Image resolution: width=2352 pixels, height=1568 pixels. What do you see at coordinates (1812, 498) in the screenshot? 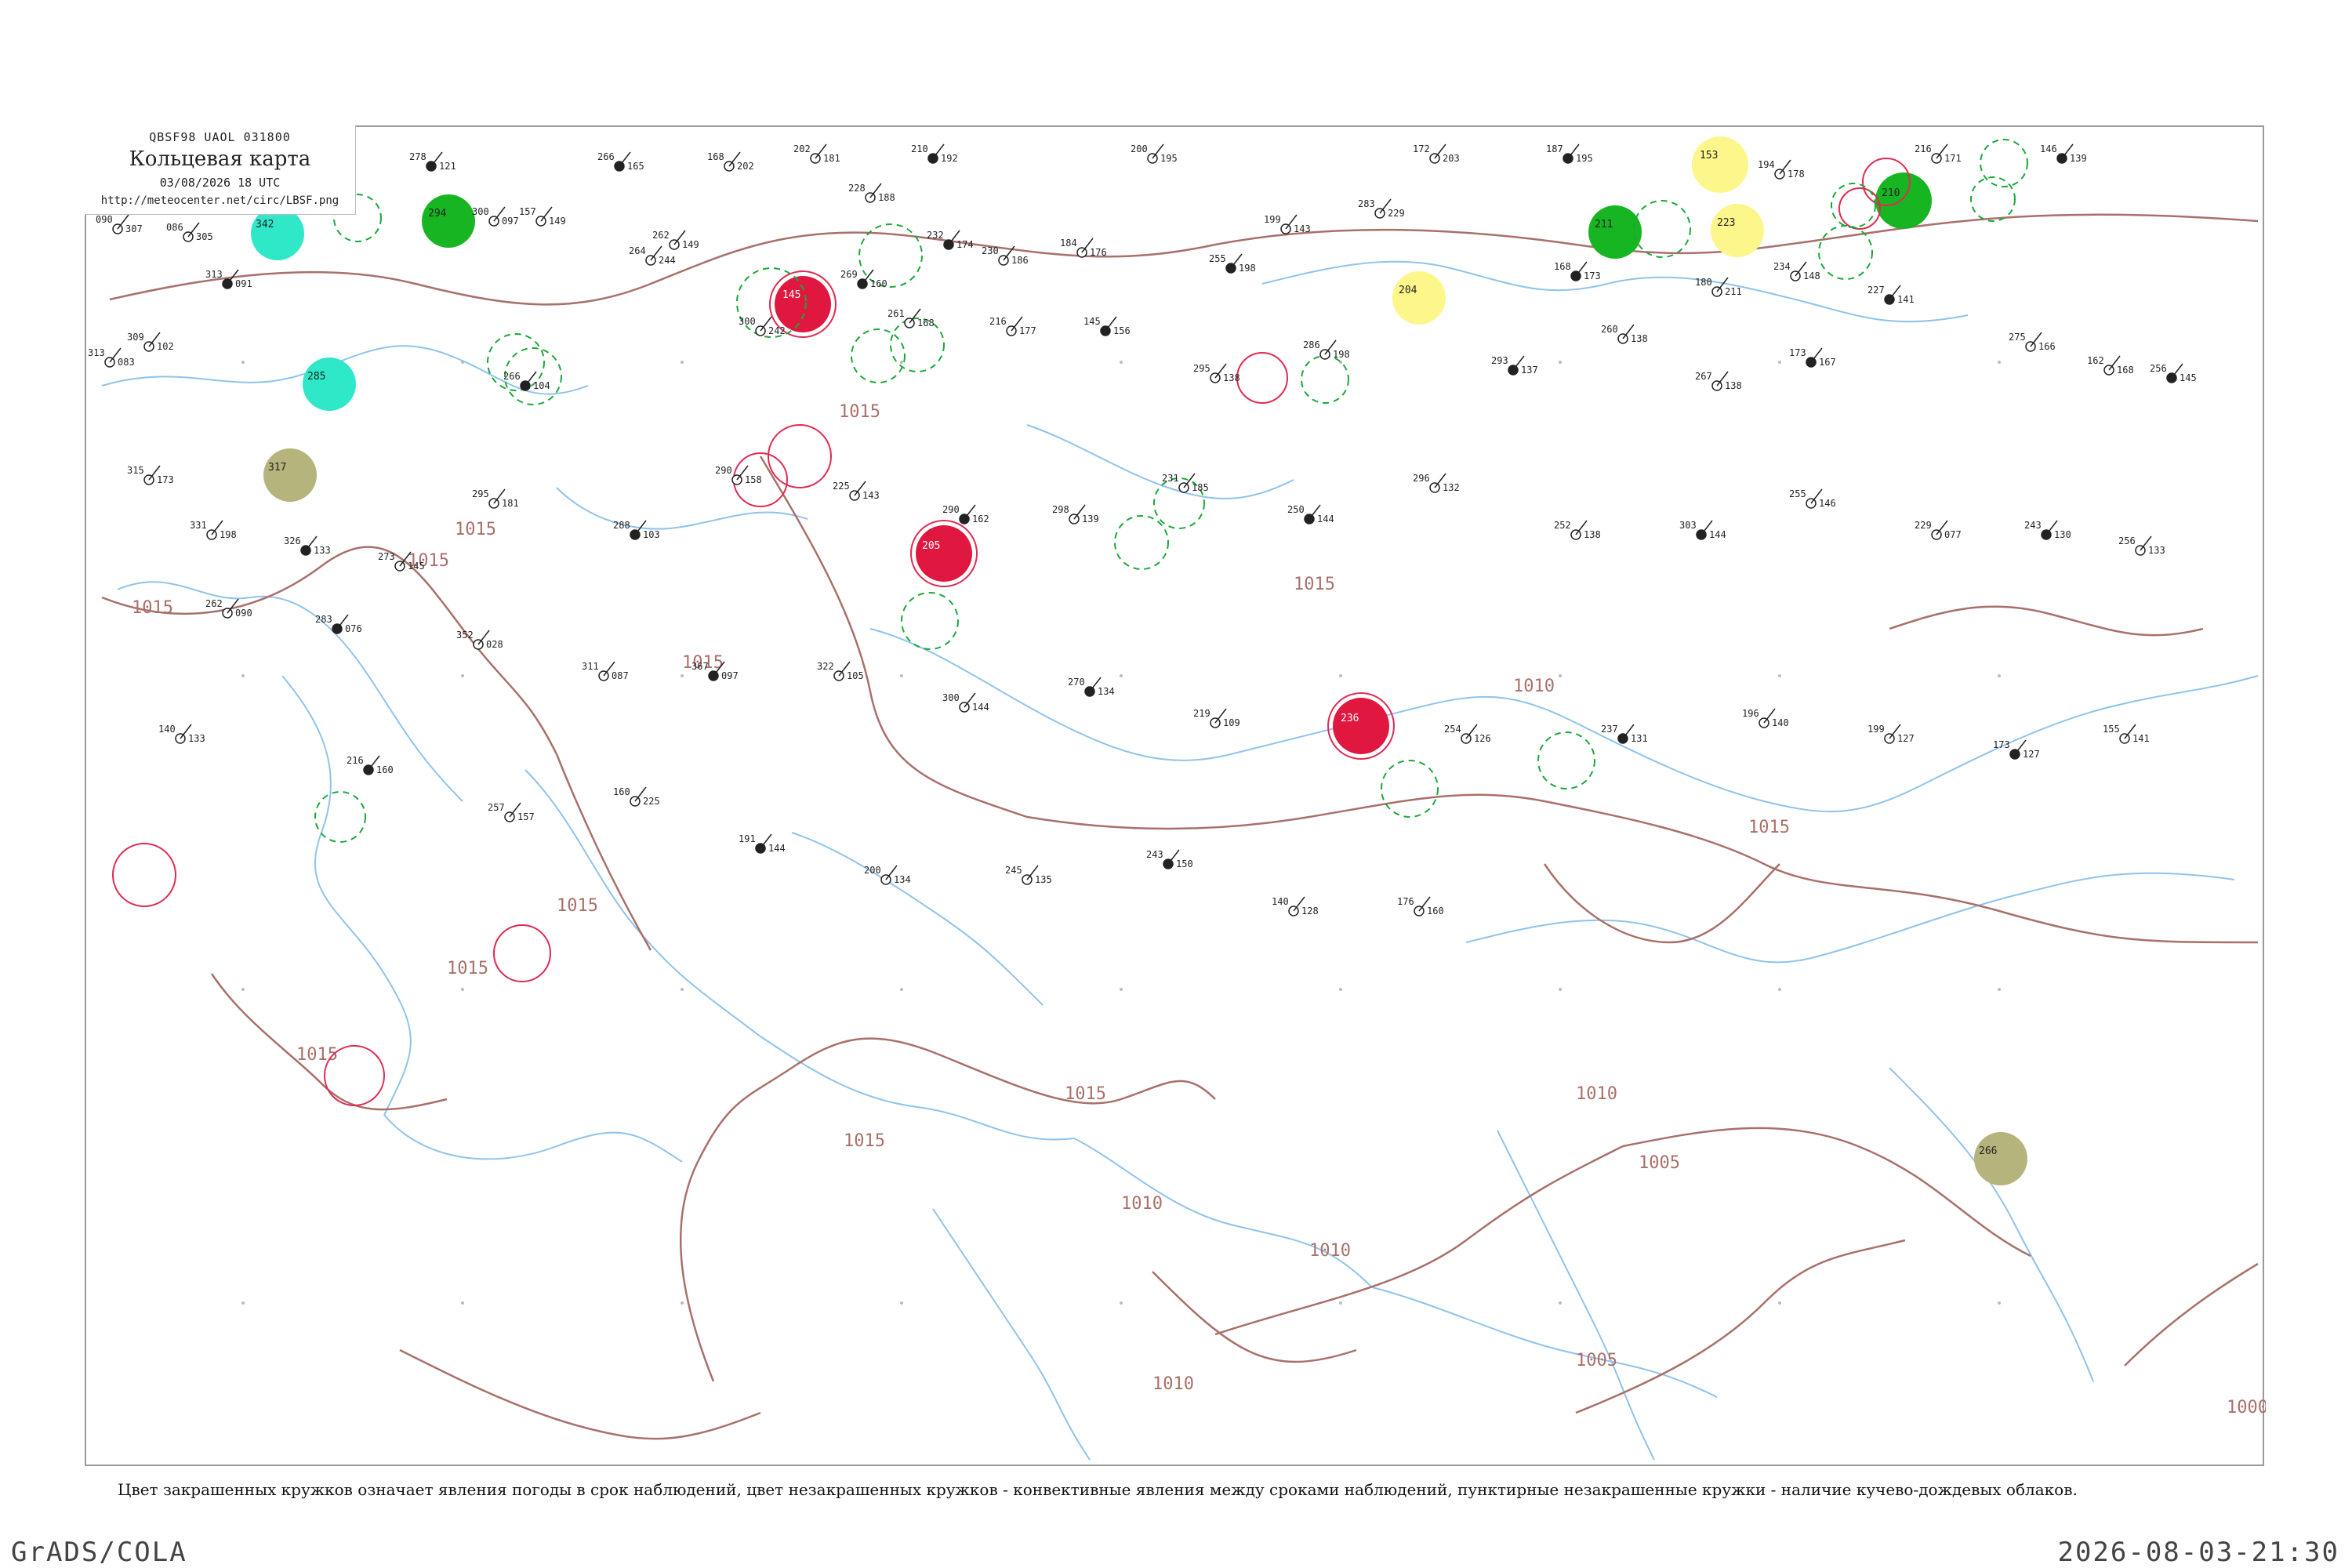
I see `station-plot: 255 146` at bounding box center [1812, 498].